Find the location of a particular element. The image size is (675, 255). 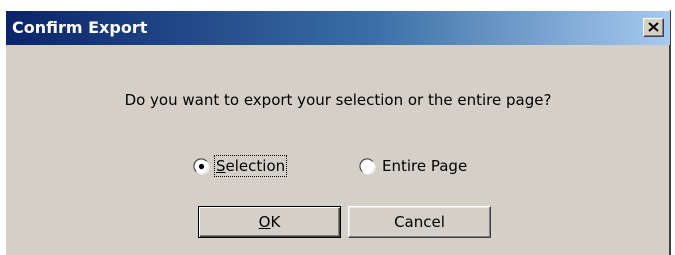

radio-unselected-icon is located at coordinates (367, 166).